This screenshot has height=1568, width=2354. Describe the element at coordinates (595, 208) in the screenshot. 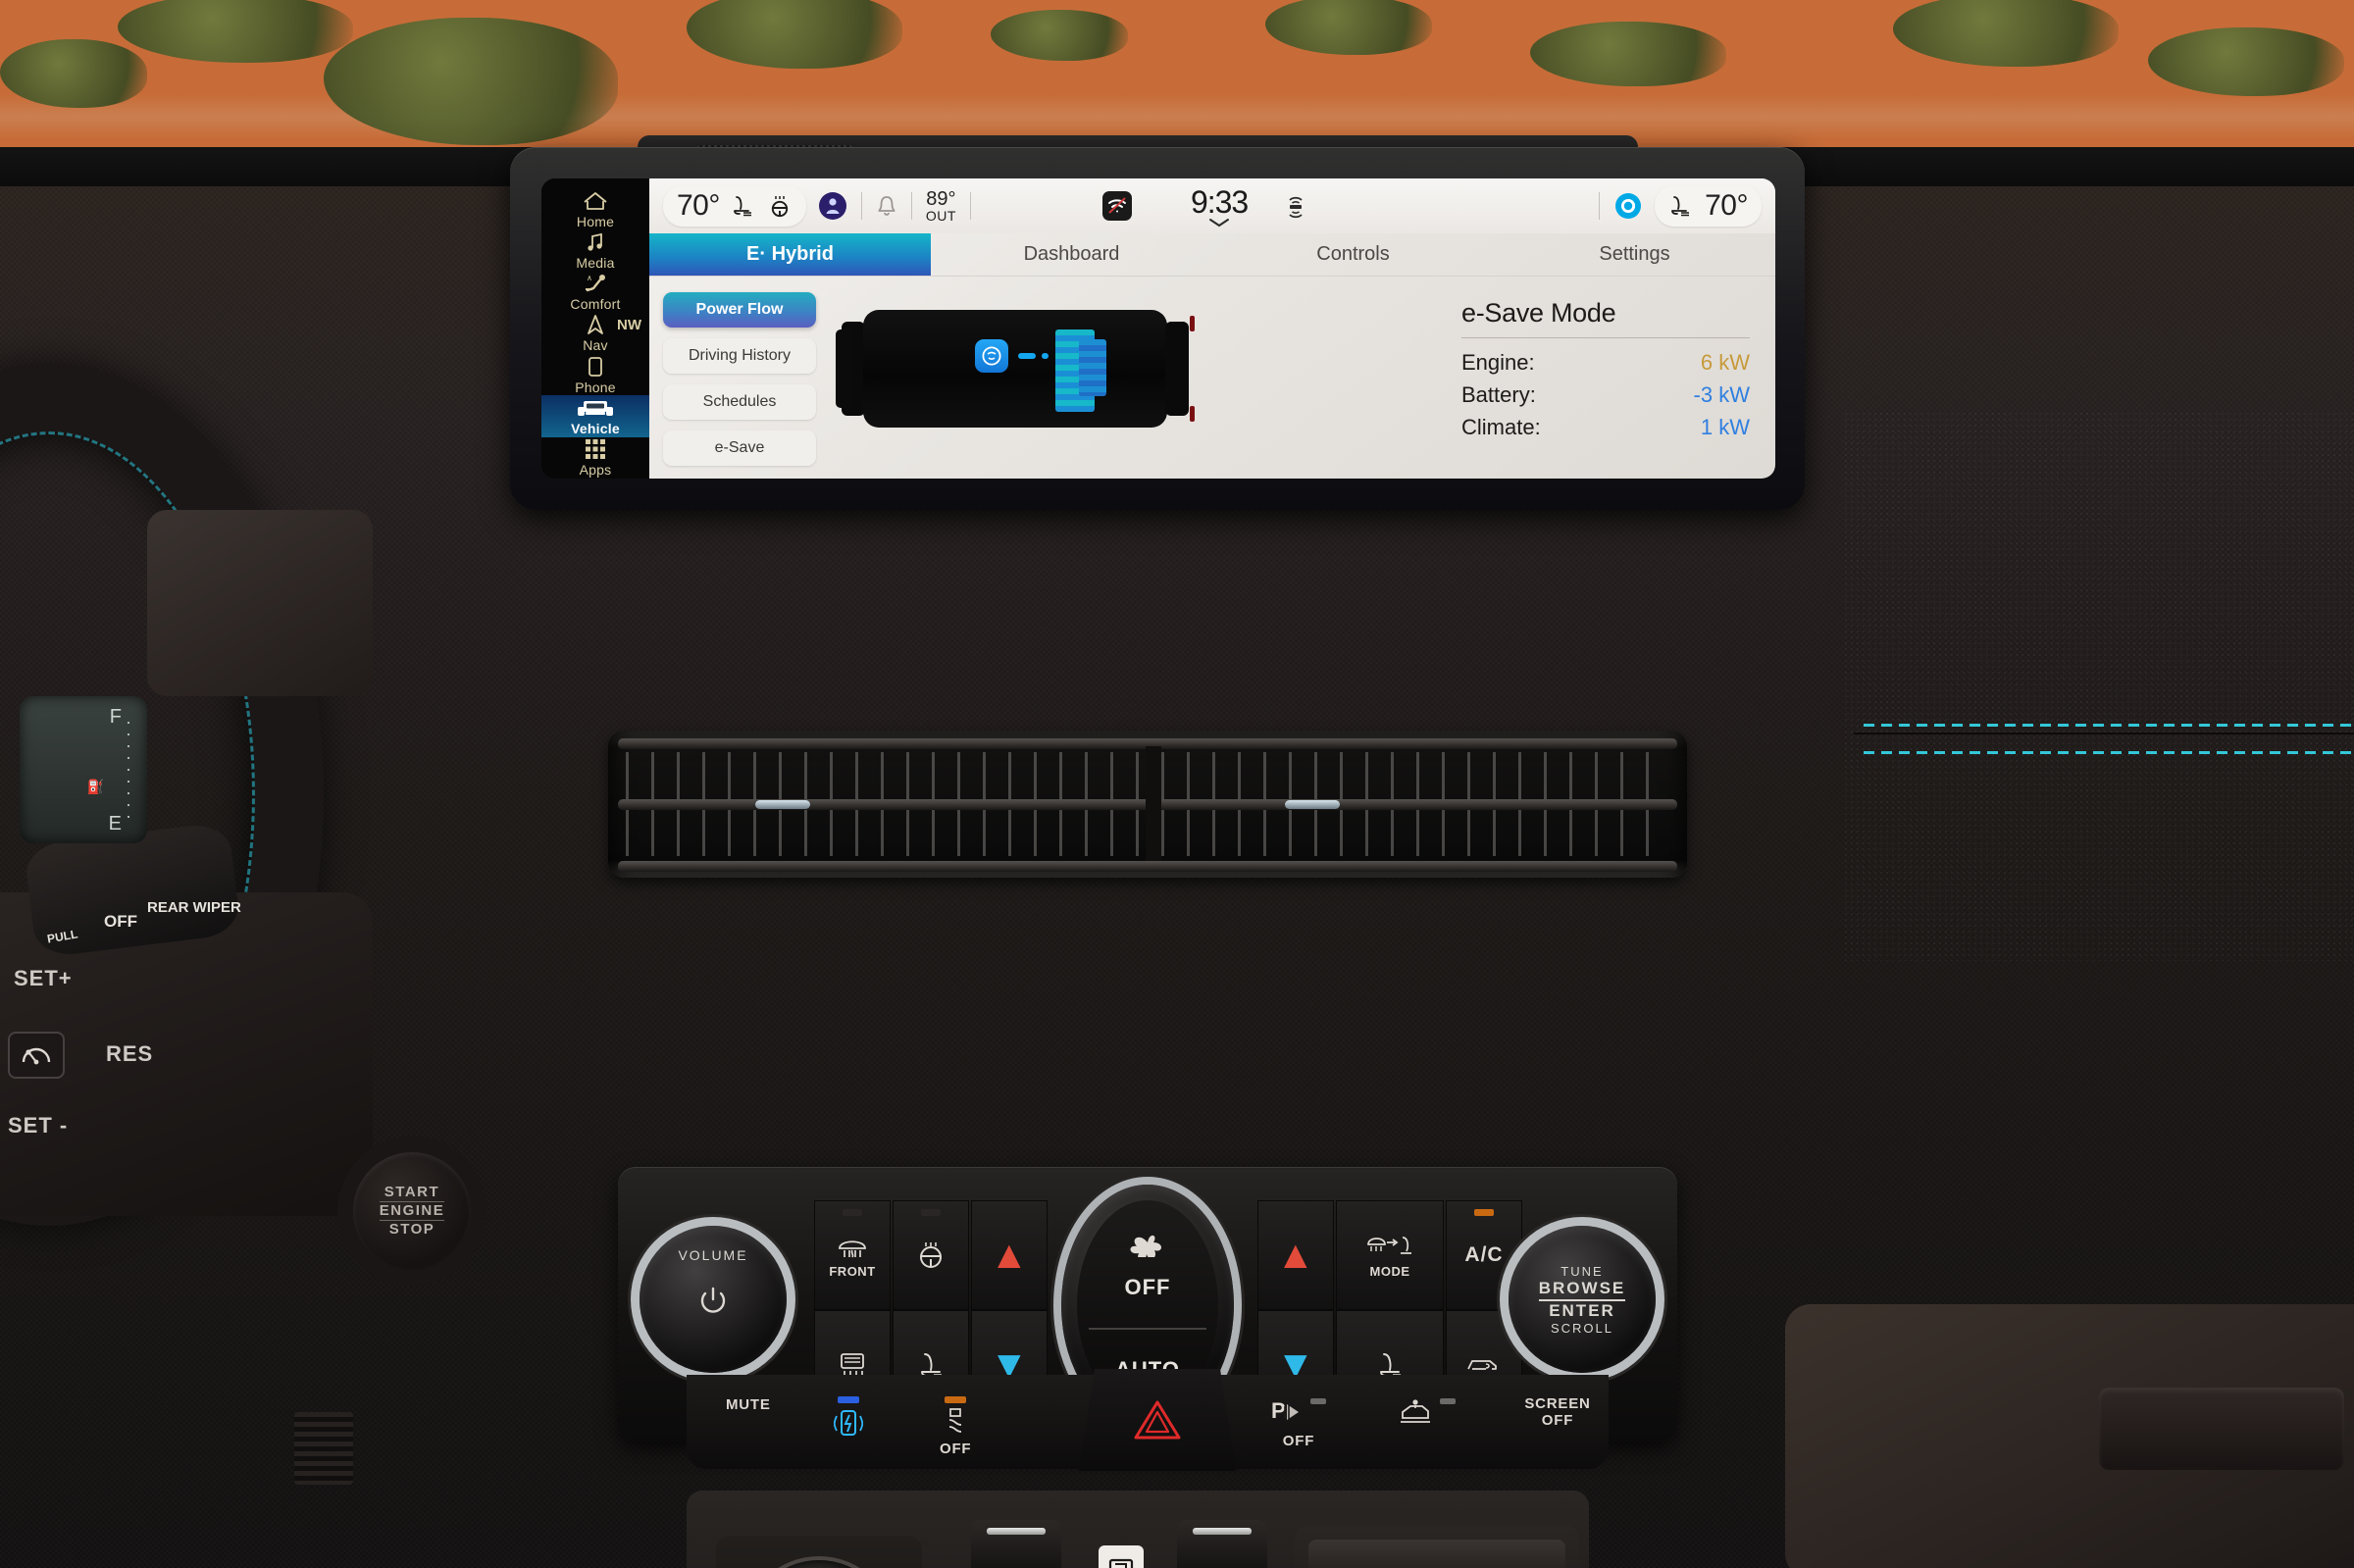

I see `sidebar-item-home: Home` at that location.